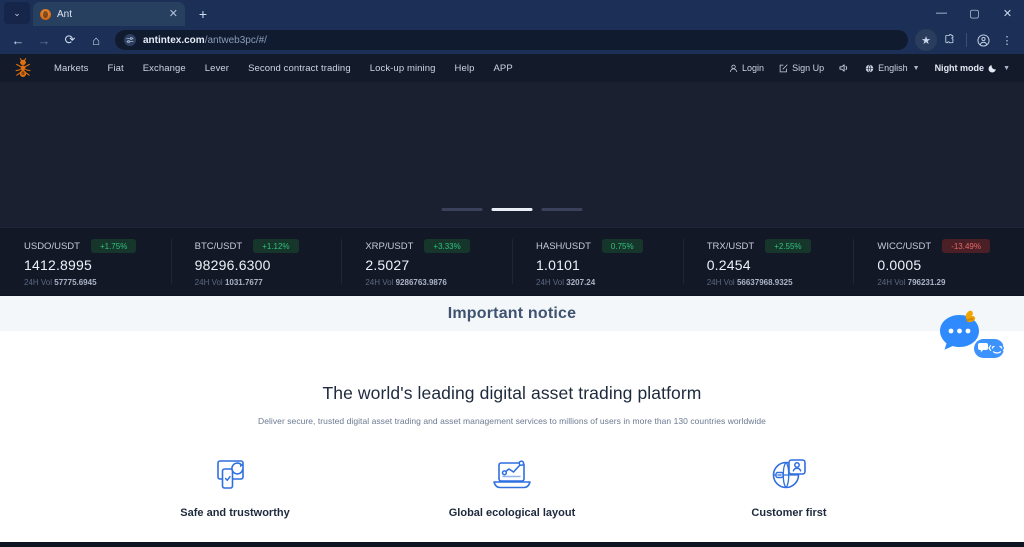  Describe the element at coordinates (96, 40) in the screenshot. I see `home-icon: ⌂` at that location.